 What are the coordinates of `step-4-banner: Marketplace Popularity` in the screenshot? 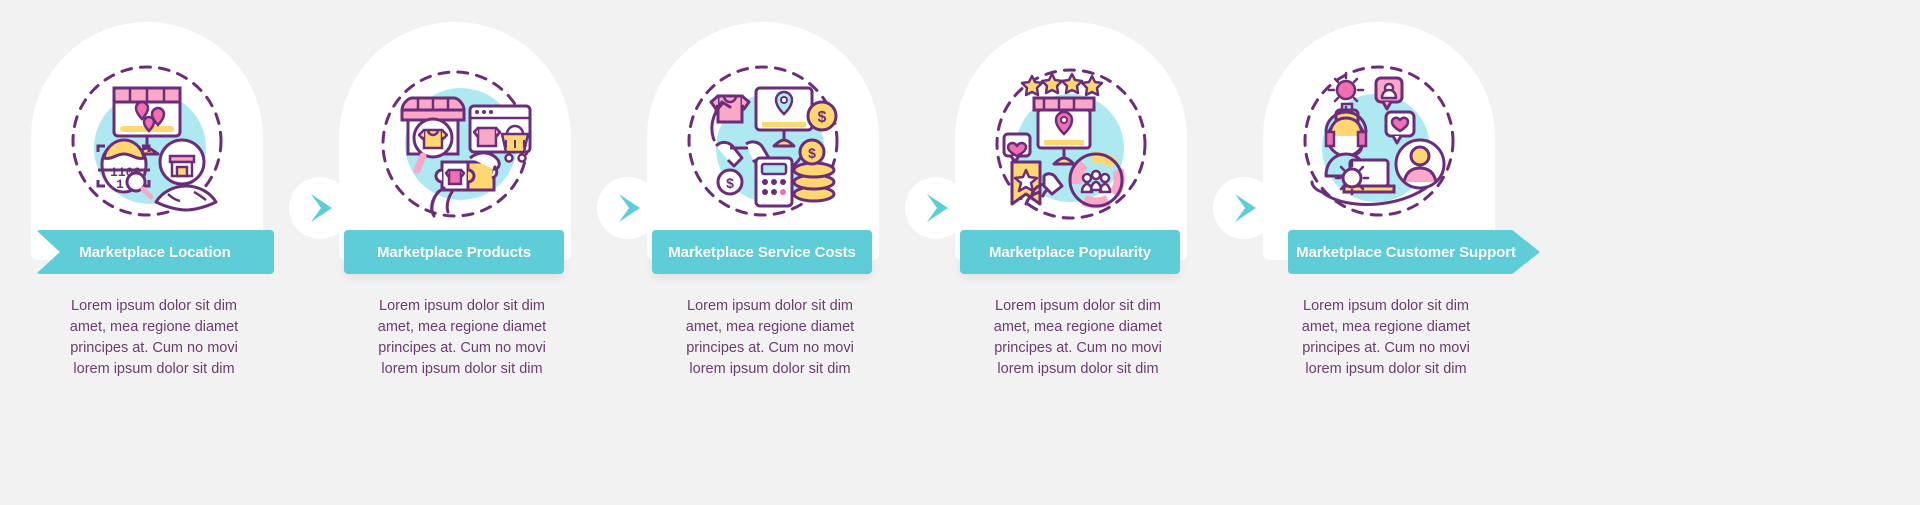 It's located at (1070, 252).